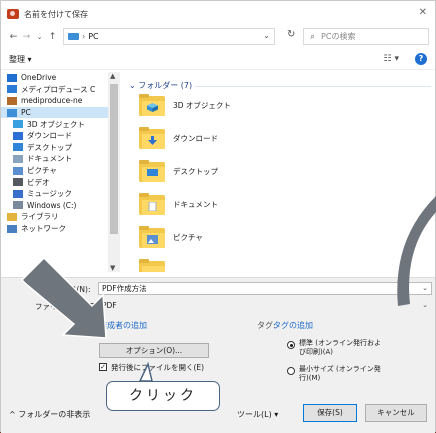 The width and height of the screenshot is (436, 433). Describe the element at coordinates (65, 289) in the screenshot. I see `filename-label: ファイル名(N):` at that location.